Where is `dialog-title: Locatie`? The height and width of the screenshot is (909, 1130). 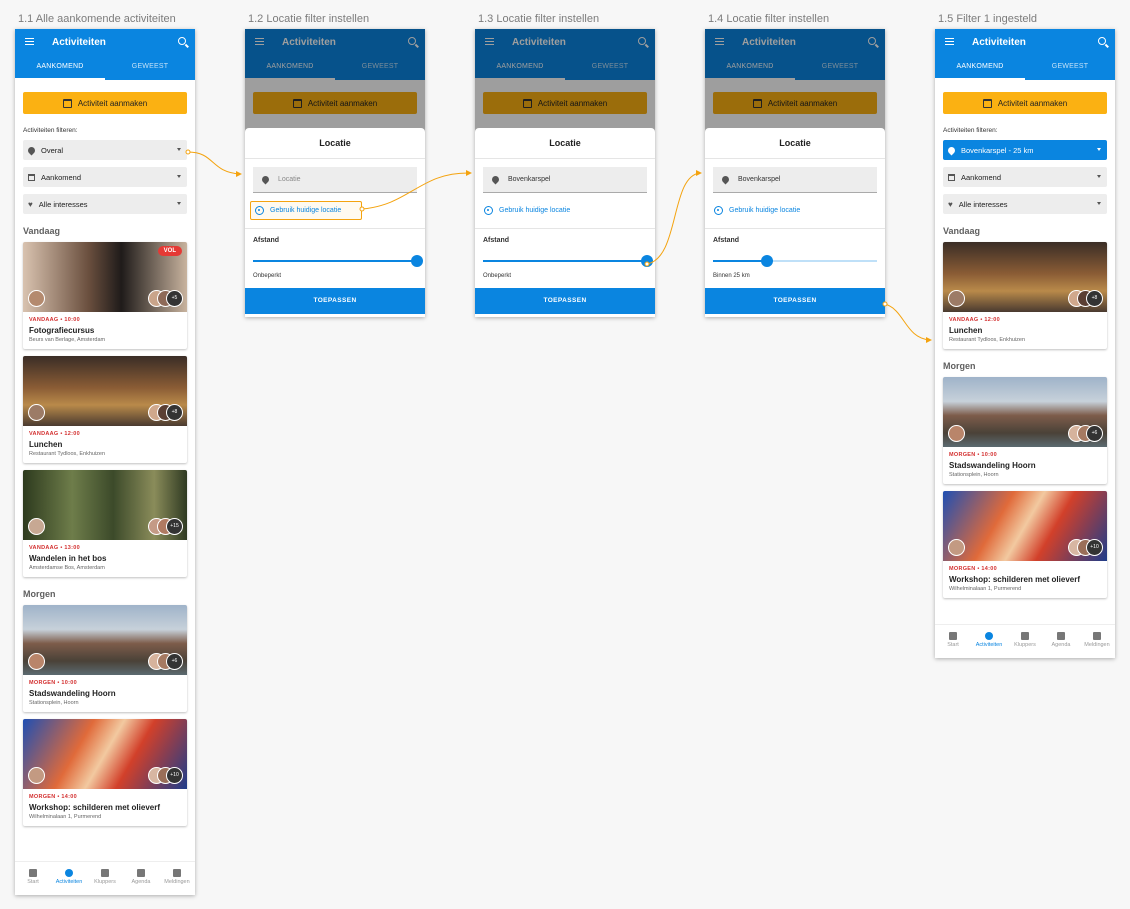
dialog-title: Locatie is located at coordinates (795, 143).